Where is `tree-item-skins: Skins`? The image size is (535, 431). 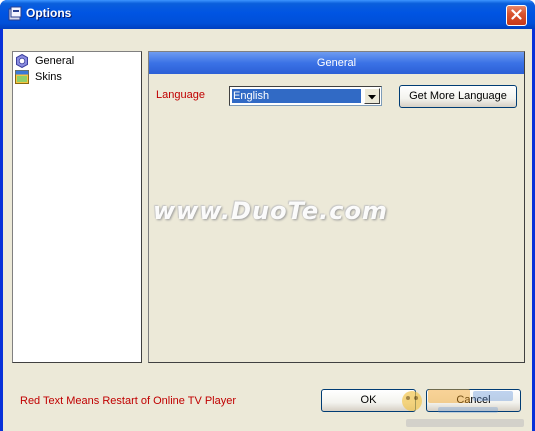
tree-item-skins: Skins is located at coordinates (38, 77).